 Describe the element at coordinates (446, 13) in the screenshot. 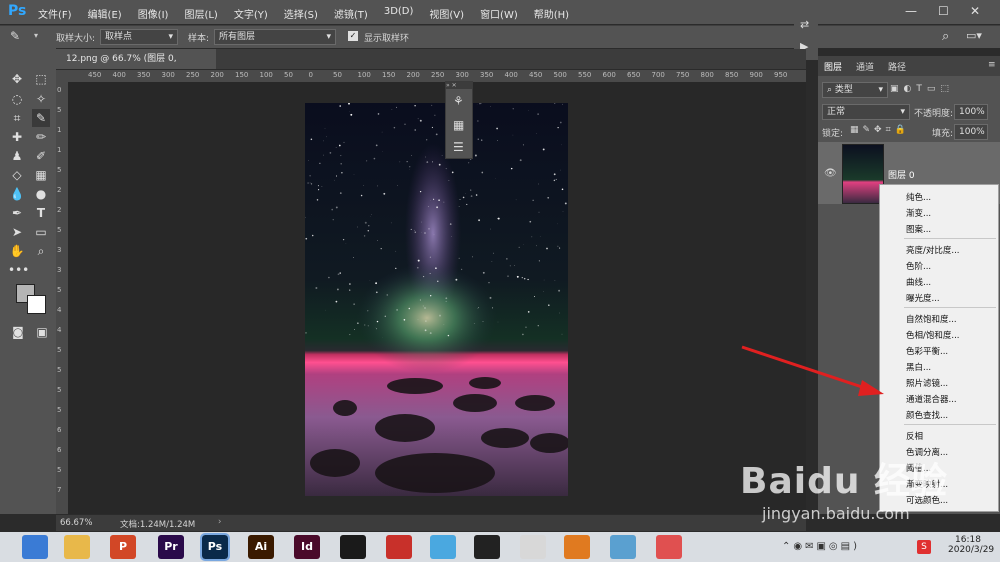

I see `menu-view: 视图(V)` at that location.